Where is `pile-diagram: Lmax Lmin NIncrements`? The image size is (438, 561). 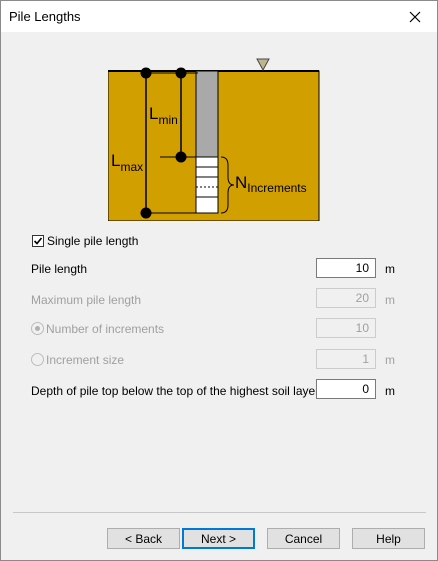 pile-diagram: Lmax Lmin NIncrements is located at coordinates (214, 139).